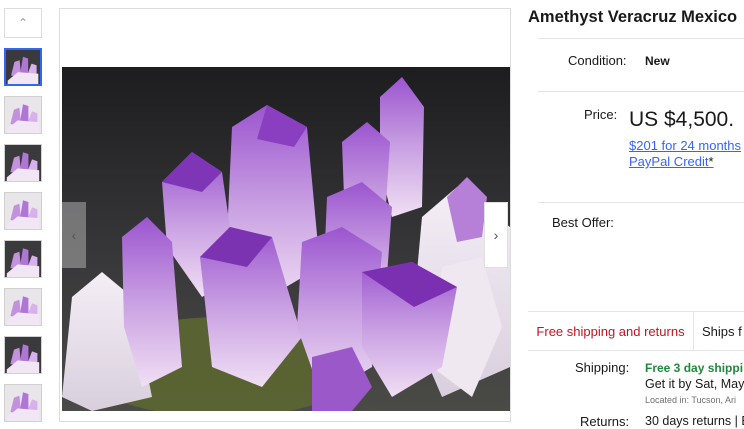 The image size is (744, 429). I want to click on thumbnail-scroll-up-button: ⌃, so click(23, 23).